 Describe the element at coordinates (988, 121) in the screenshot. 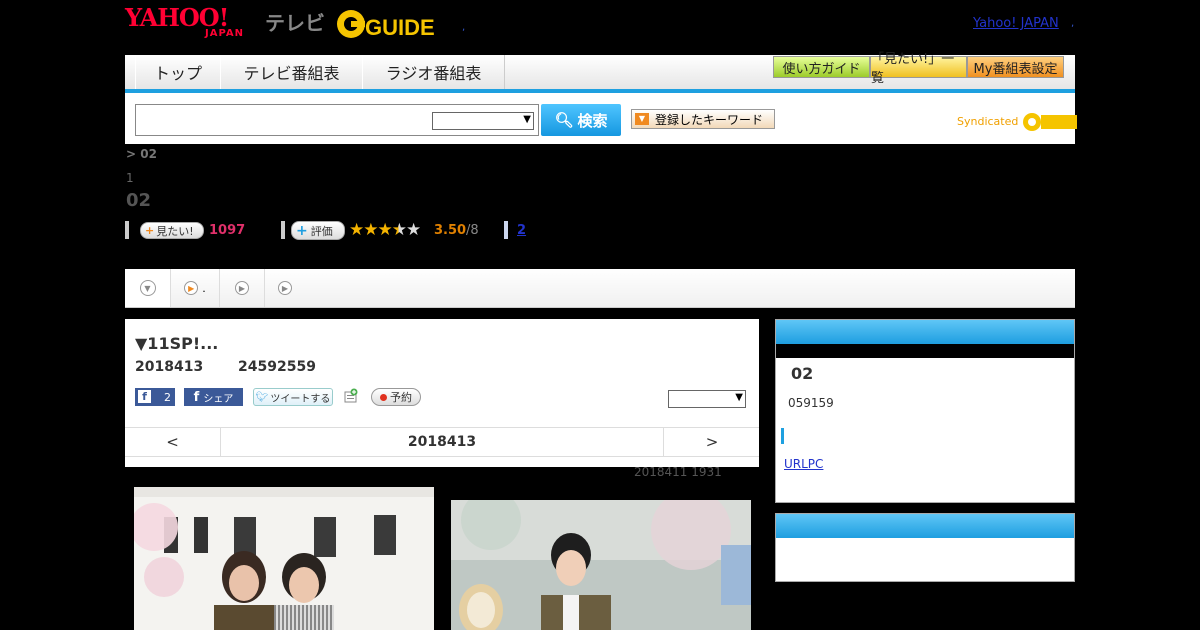

I see `syndicated-text: Syndicated` at that location.